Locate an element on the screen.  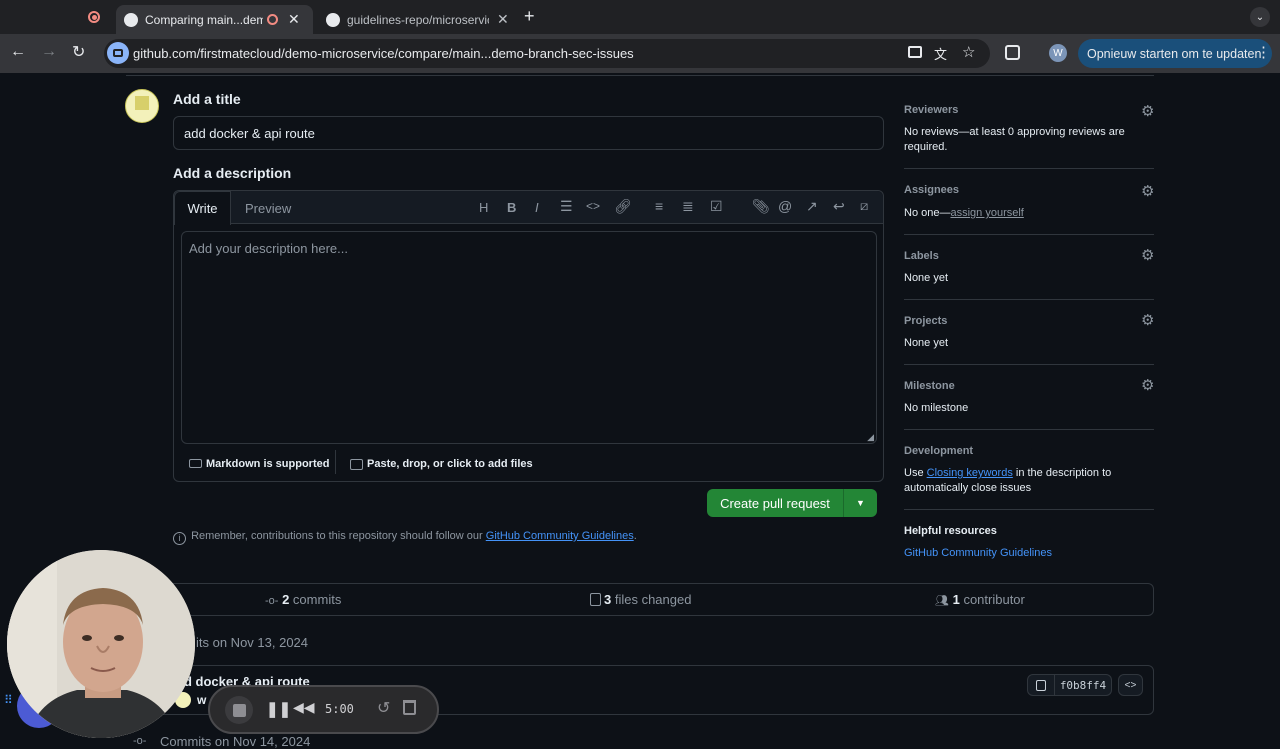
assignees-prefix: No one— is located at coordinates (927, 213).